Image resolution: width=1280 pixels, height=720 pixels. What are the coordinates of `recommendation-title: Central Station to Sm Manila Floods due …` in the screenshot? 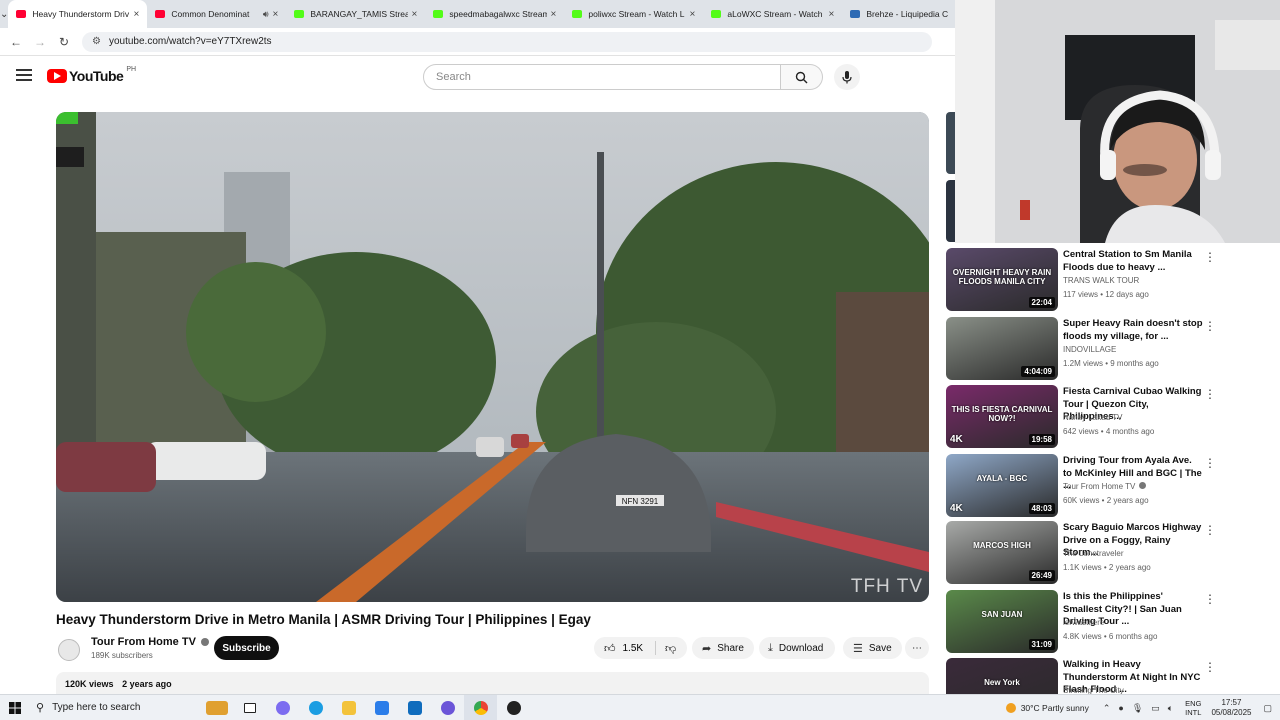 It's located at (1127, 261).